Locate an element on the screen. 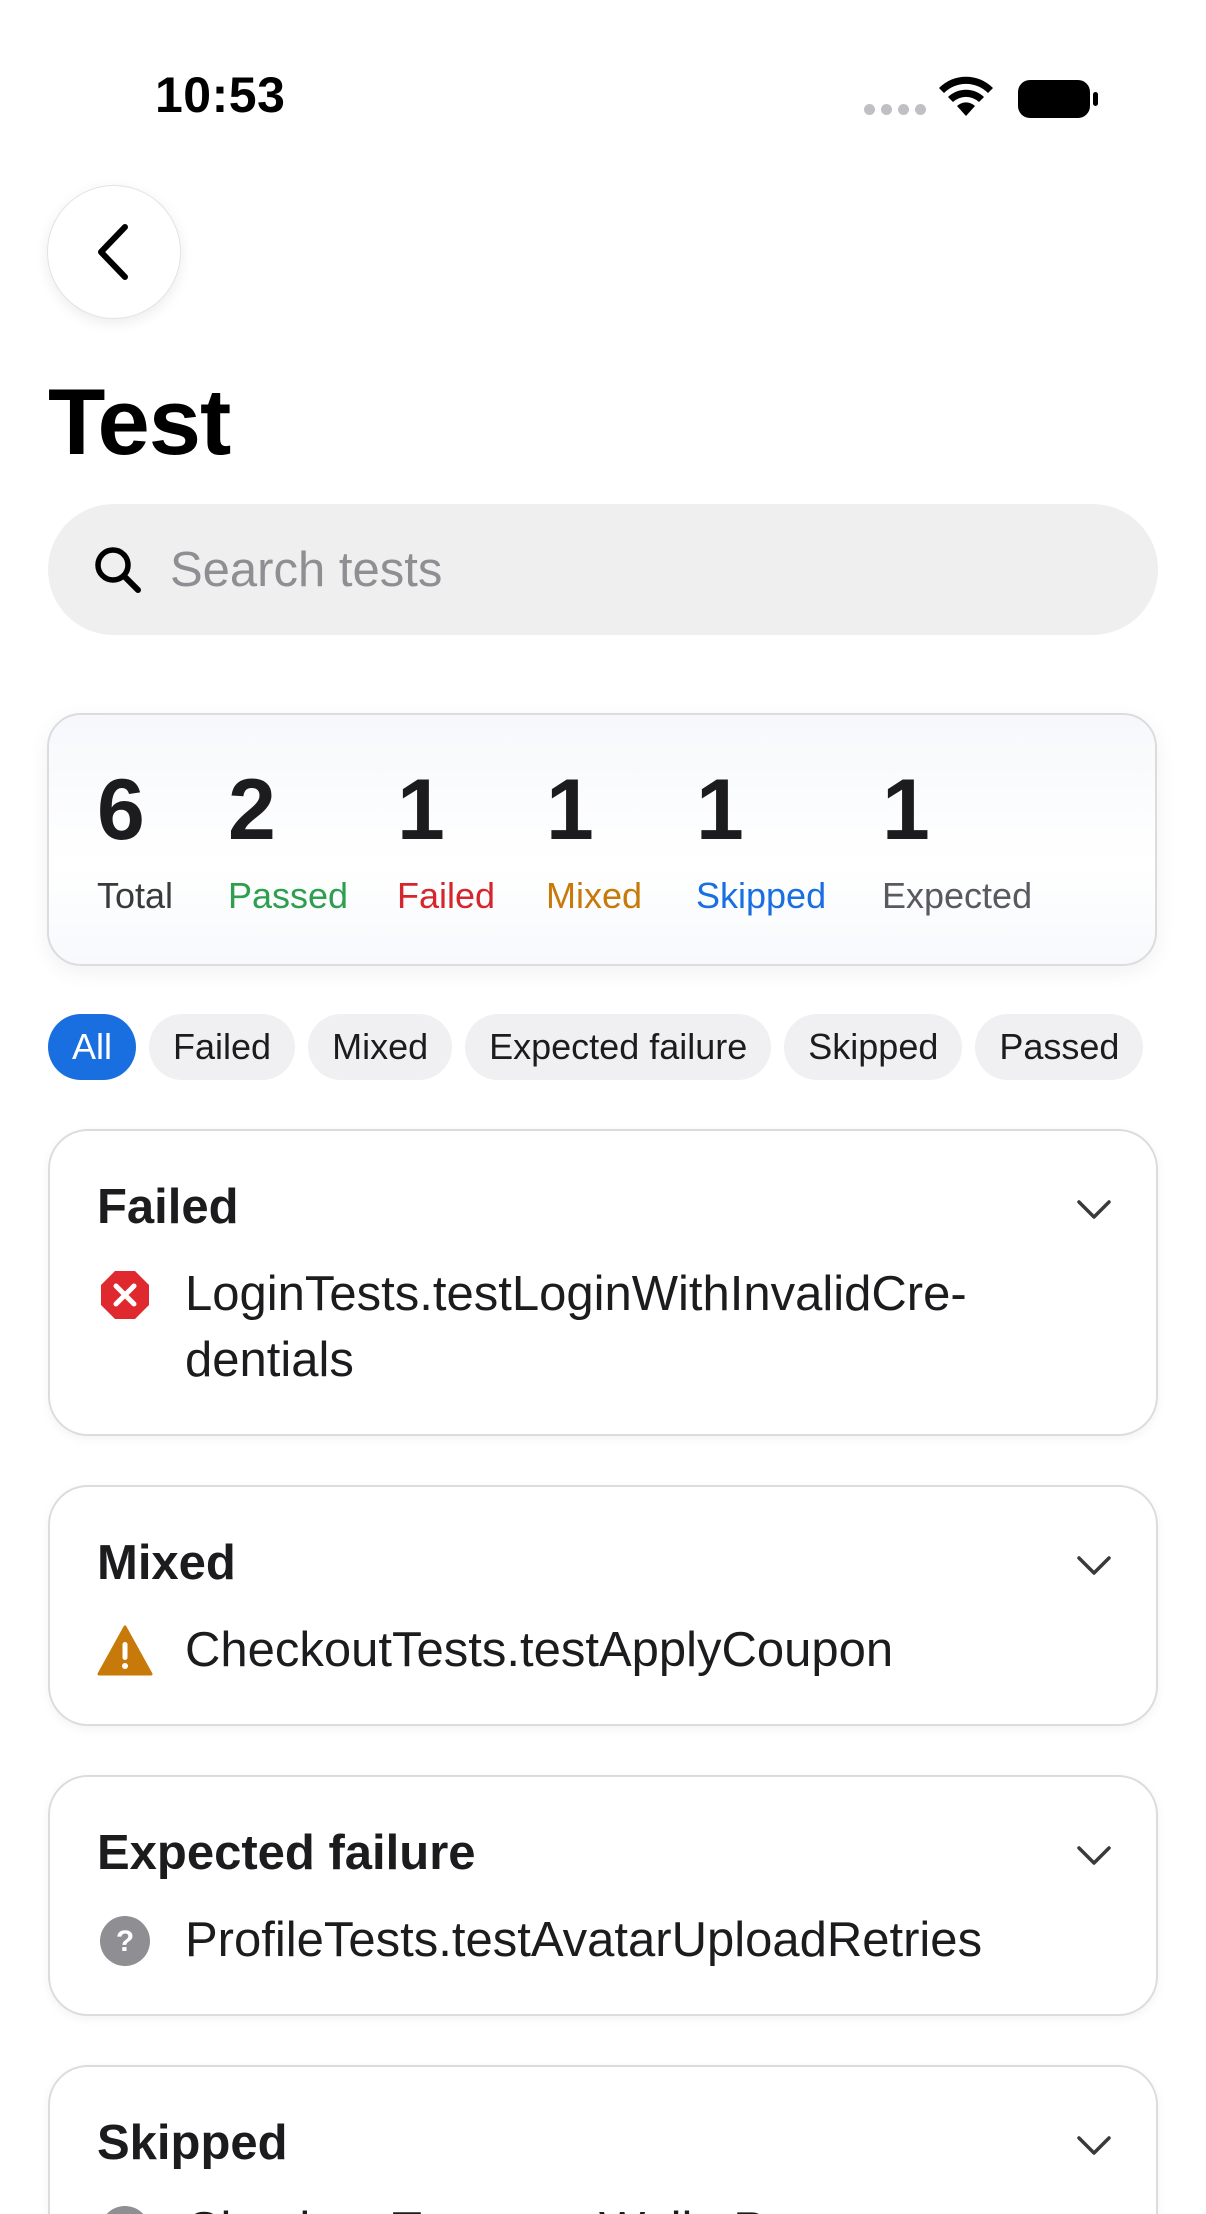 This screenshot has width=1206, height=2214. warning-triangle-icon is located at coordinates (125, 1650).